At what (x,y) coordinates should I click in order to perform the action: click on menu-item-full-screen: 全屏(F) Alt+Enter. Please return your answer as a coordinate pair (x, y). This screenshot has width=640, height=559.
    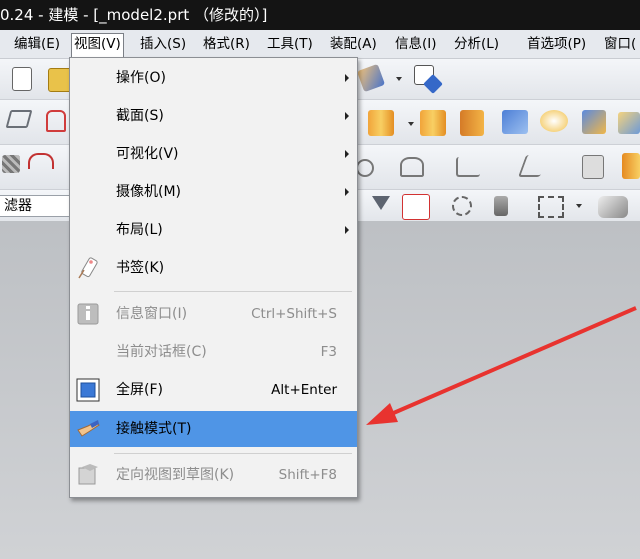
    Looking at the image, I should click on (213, 390).